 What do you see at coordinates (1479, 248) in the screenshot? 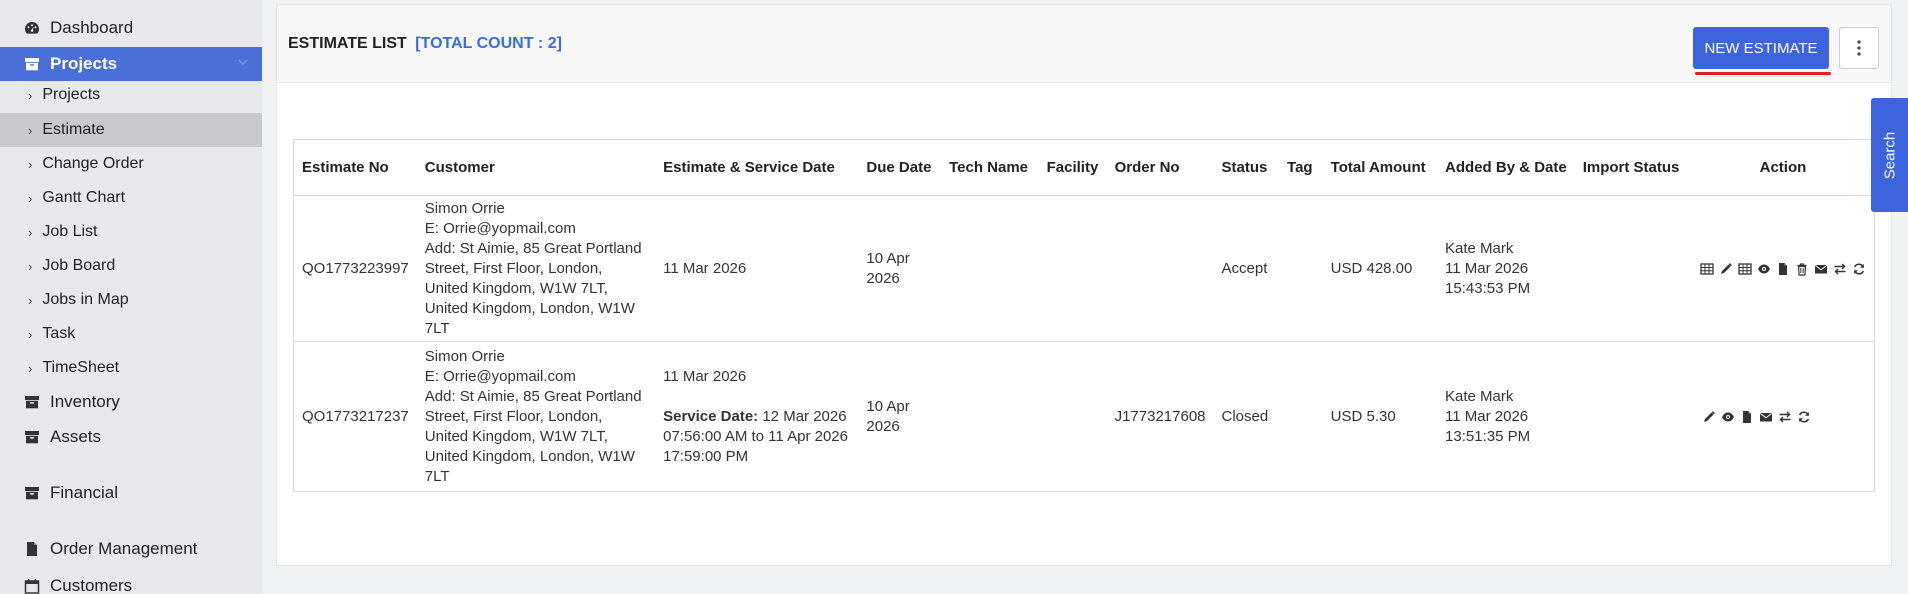
I see `added-by-name: Kate Mark` at bounding box center [1479, 248].